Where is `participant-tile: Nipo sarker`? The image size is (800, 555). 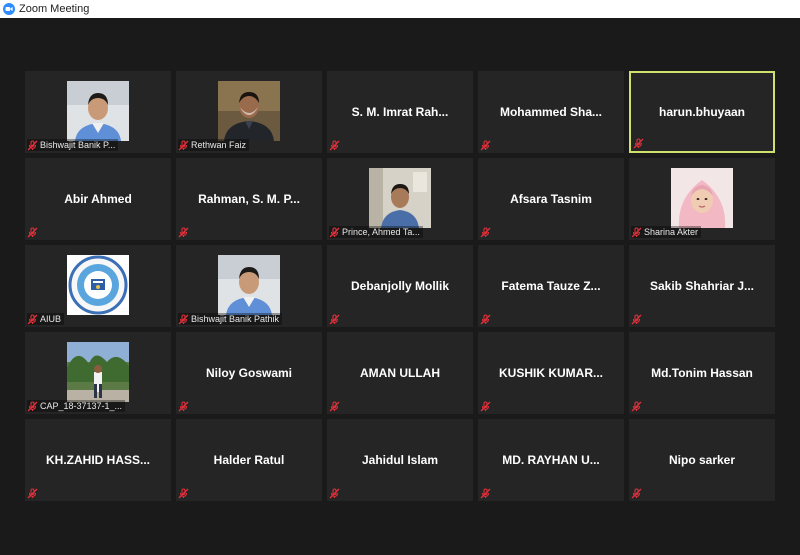
participant-tile: Nipo sarker is located at coordinates (702, 460).